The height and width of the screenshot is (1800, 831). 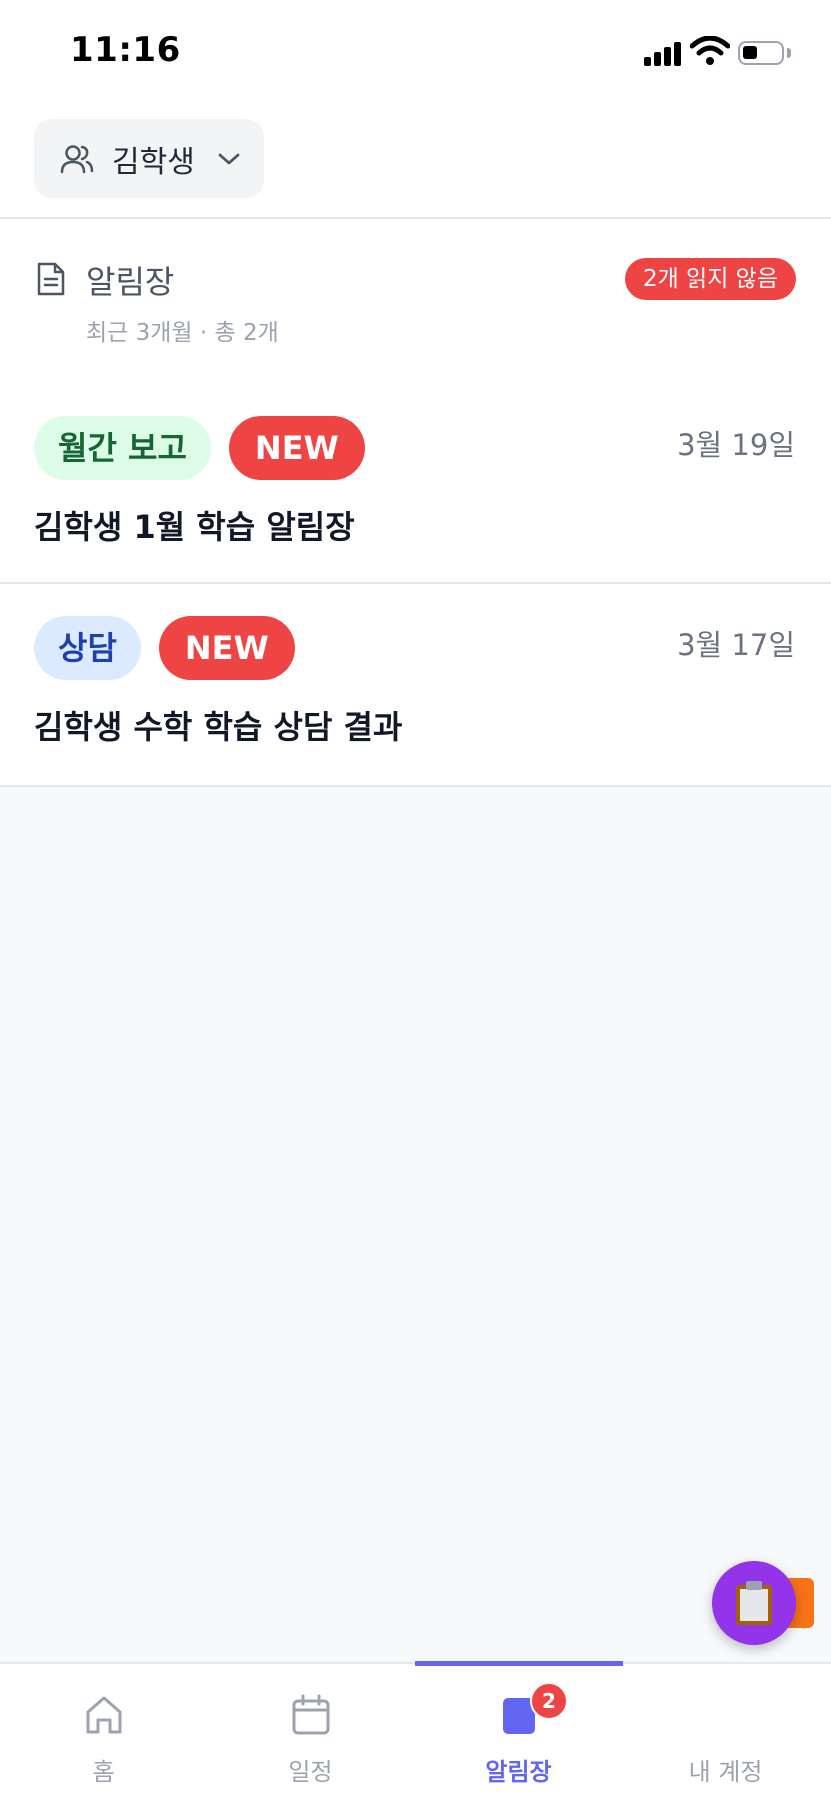 What do you see at coordinates (415, 685) in the screenshot?
I see `notice-item: 상담 NEW 3월 17일 김학생 수학 학습 상담 결과` at bounding box center [415, 685].